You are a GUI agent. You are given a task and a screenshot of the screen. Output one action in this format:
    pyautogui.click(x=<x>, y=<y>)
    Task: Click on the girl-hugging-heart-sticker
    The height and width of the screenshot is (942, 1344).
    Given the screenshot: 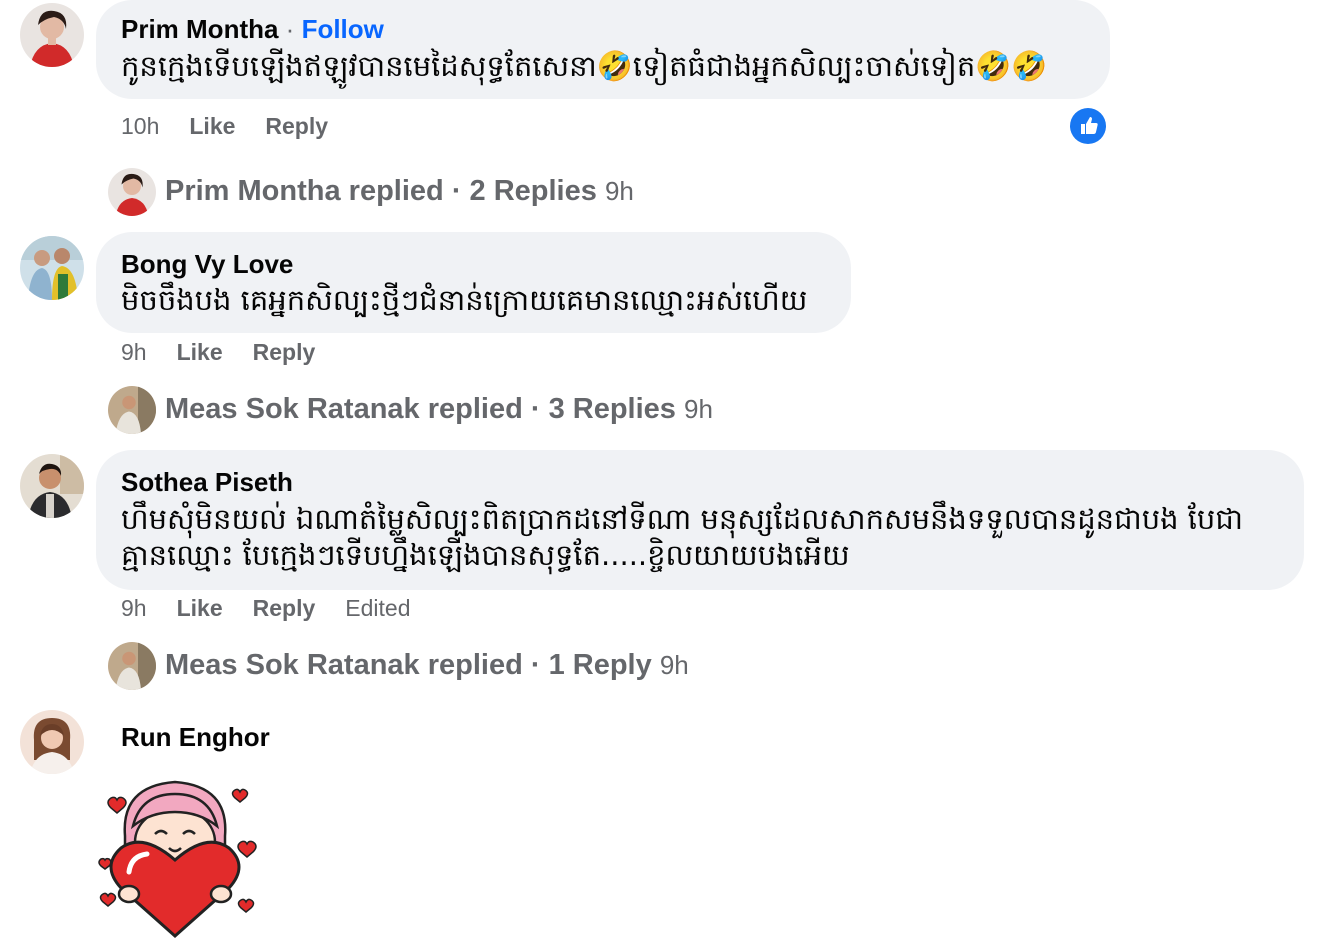 What is the action you would take?
    pyautogui.click(x=176, y=858)
    